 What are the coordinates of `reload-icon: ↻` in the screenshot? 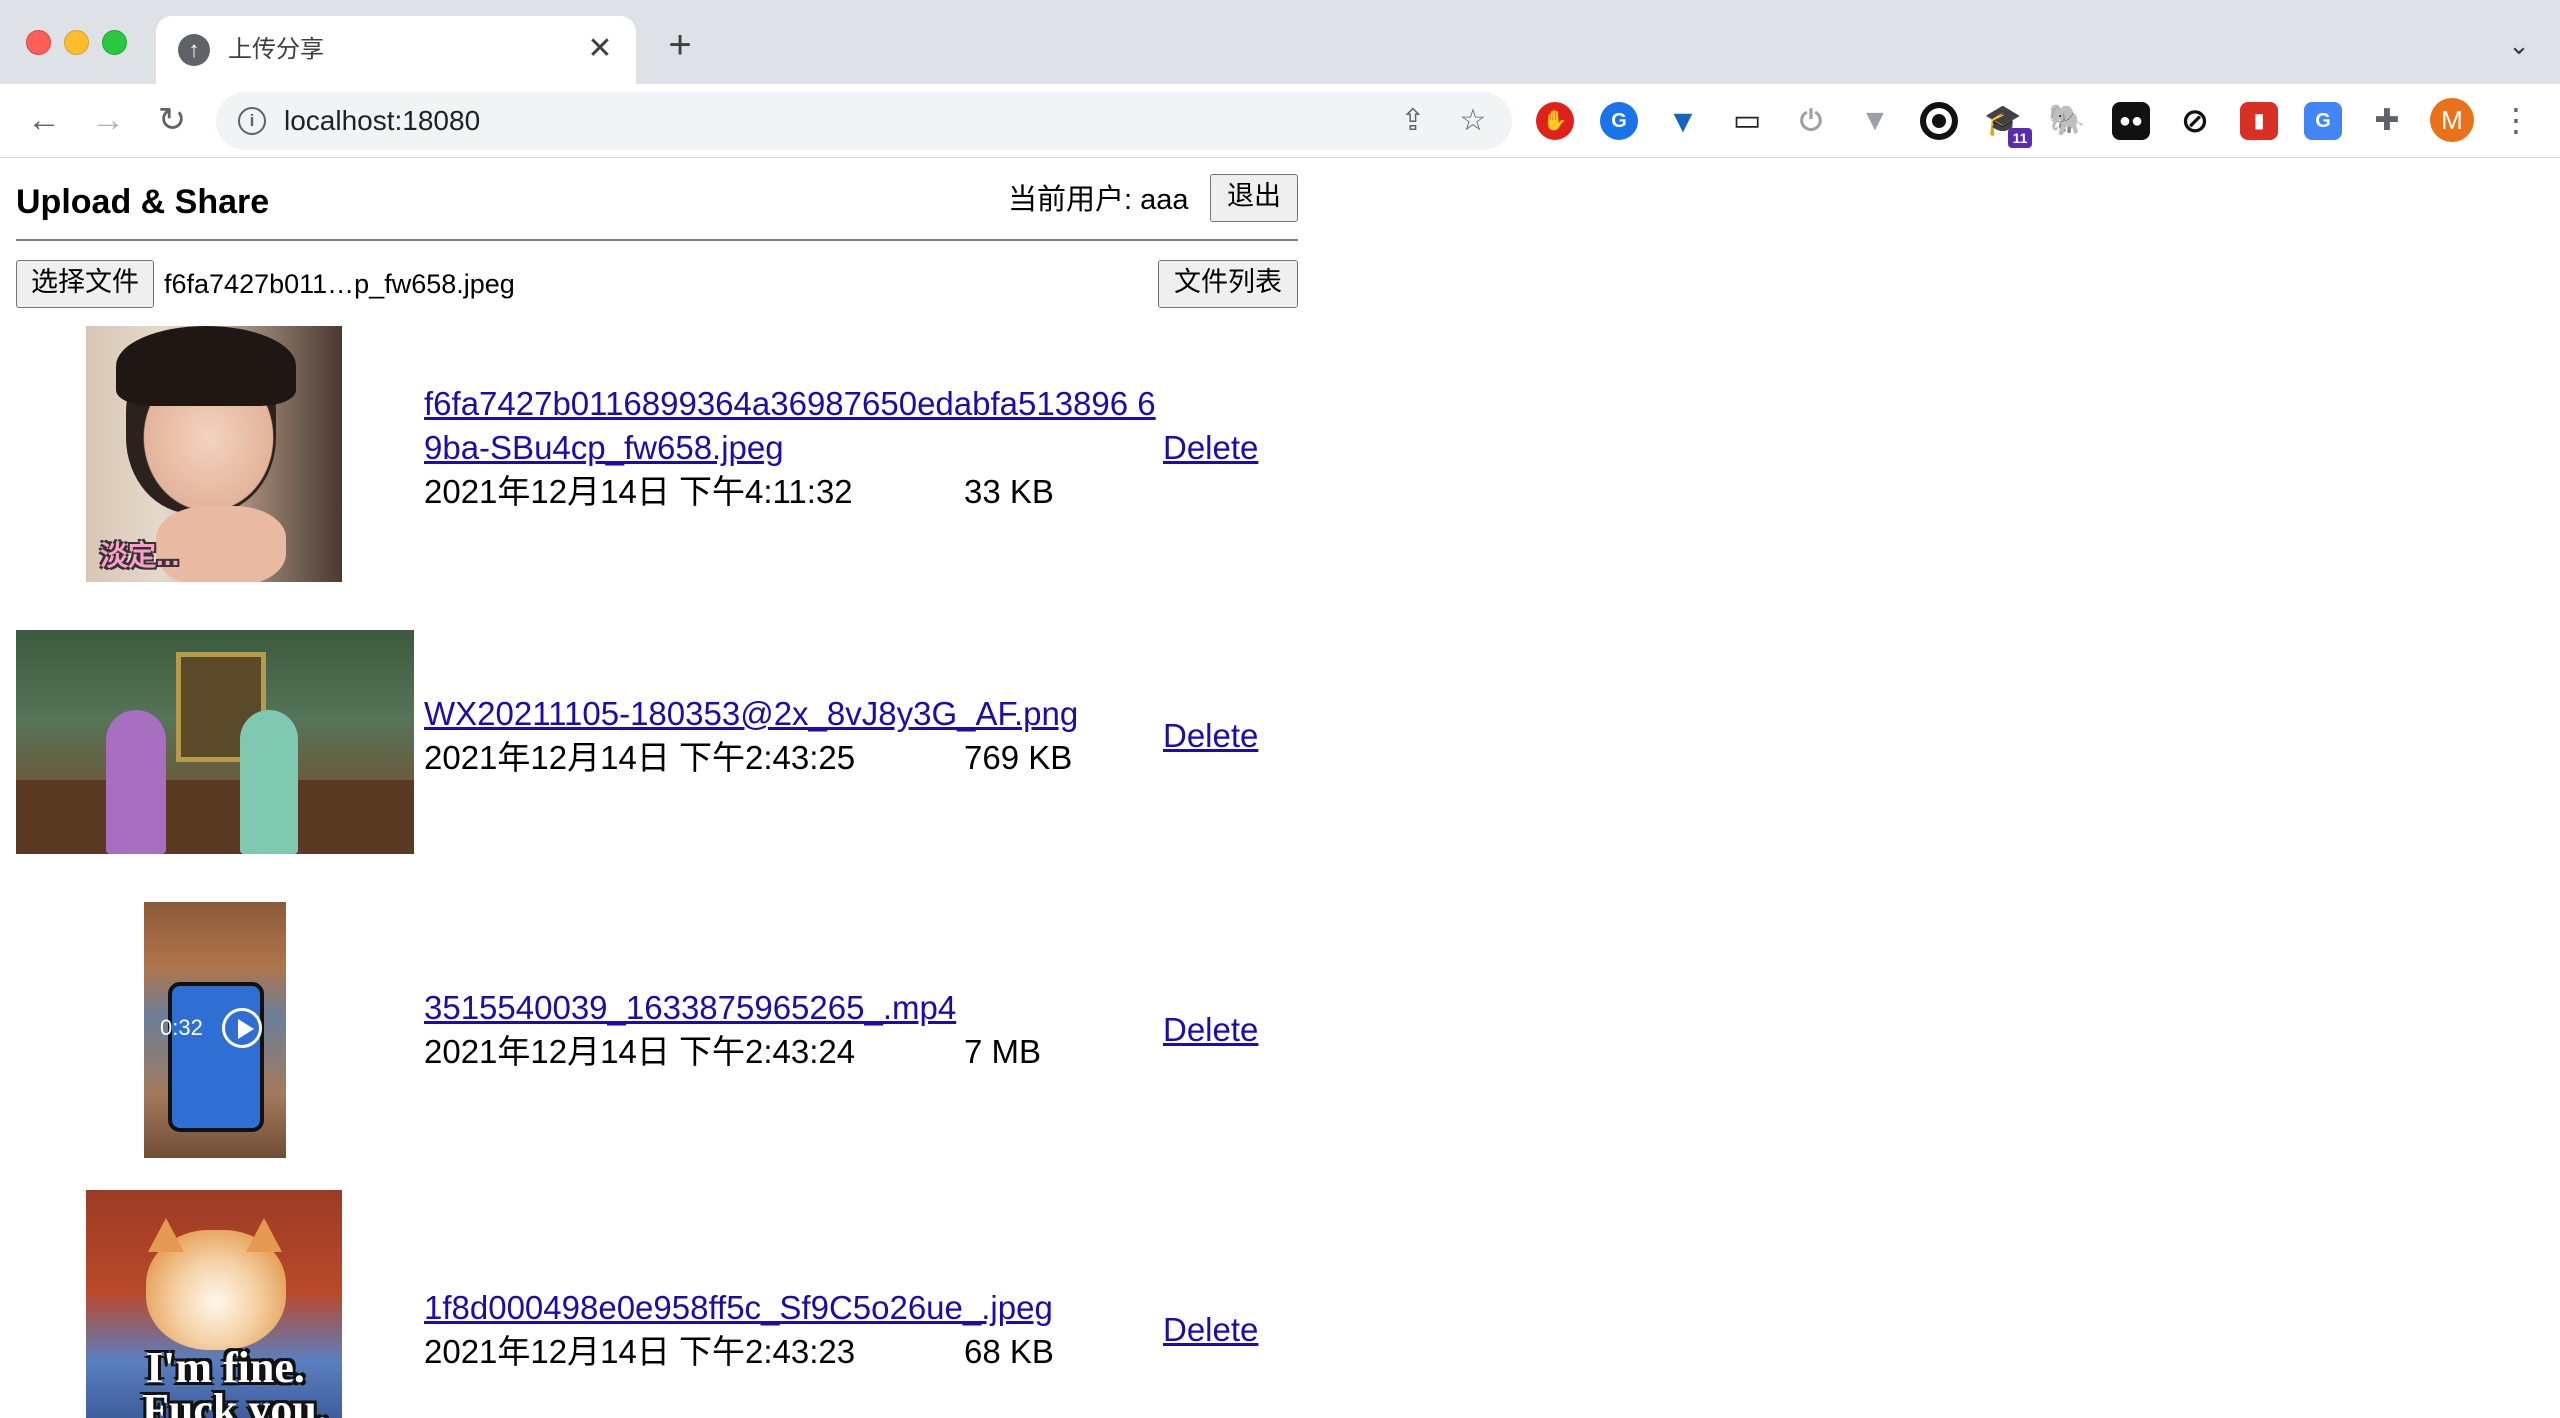 It's located at (172, 120).